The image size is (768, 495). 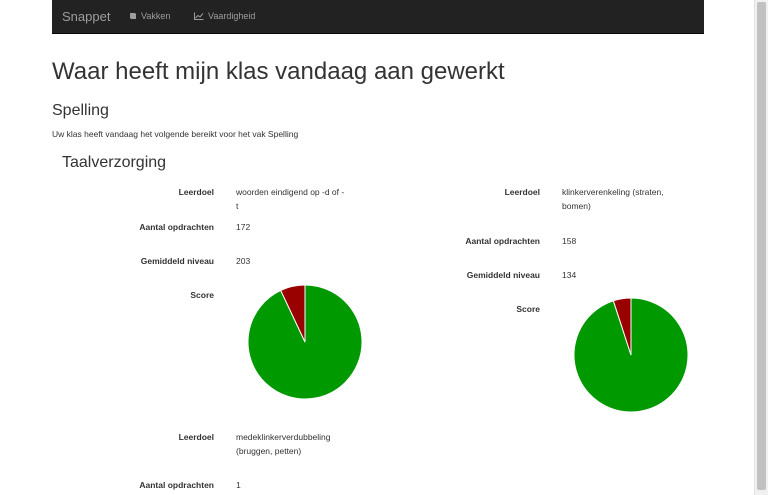 I want to click on nav-item-vaardigheid: Vaardigheid, so click(x=224, y=16).